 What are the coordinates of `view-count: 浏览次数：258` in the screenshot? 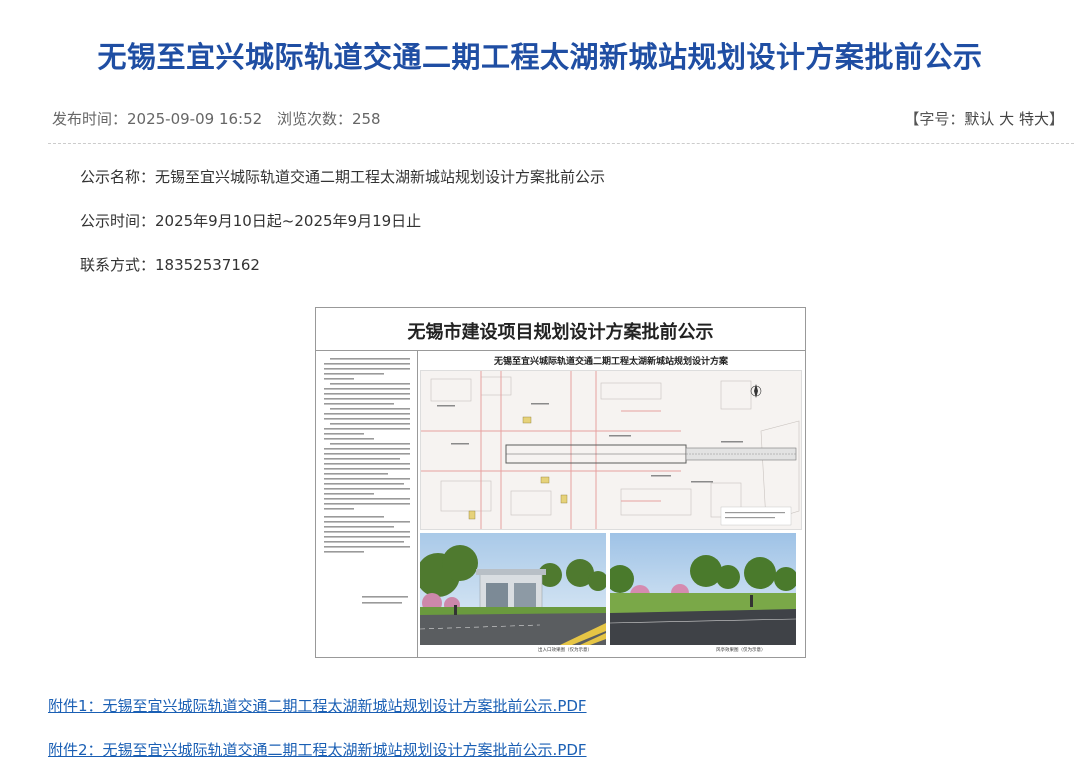 It's located at (328, 119).